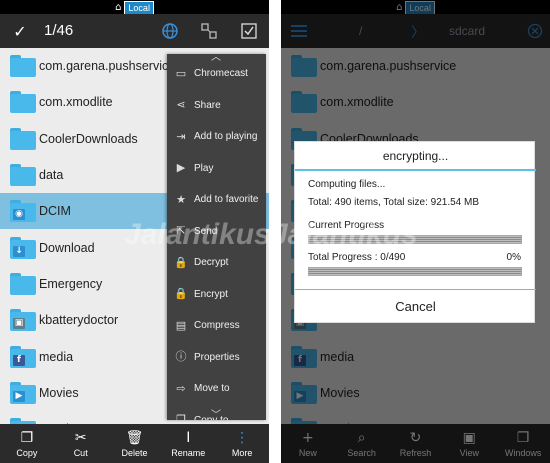 The height and width of the screenshot is (463, 550). What do you see at coordinates (181, 136) in the screenshot?
I see `add-to-playing-icon: ⇥` at bounding box center [181, 136].